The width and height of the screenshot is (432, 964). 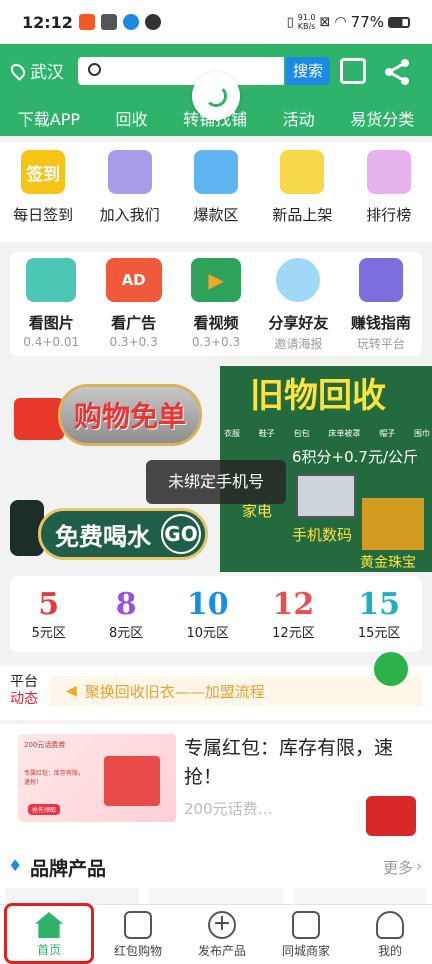 I want to click on tab-mine: 我的, so click(x=390, y=934).